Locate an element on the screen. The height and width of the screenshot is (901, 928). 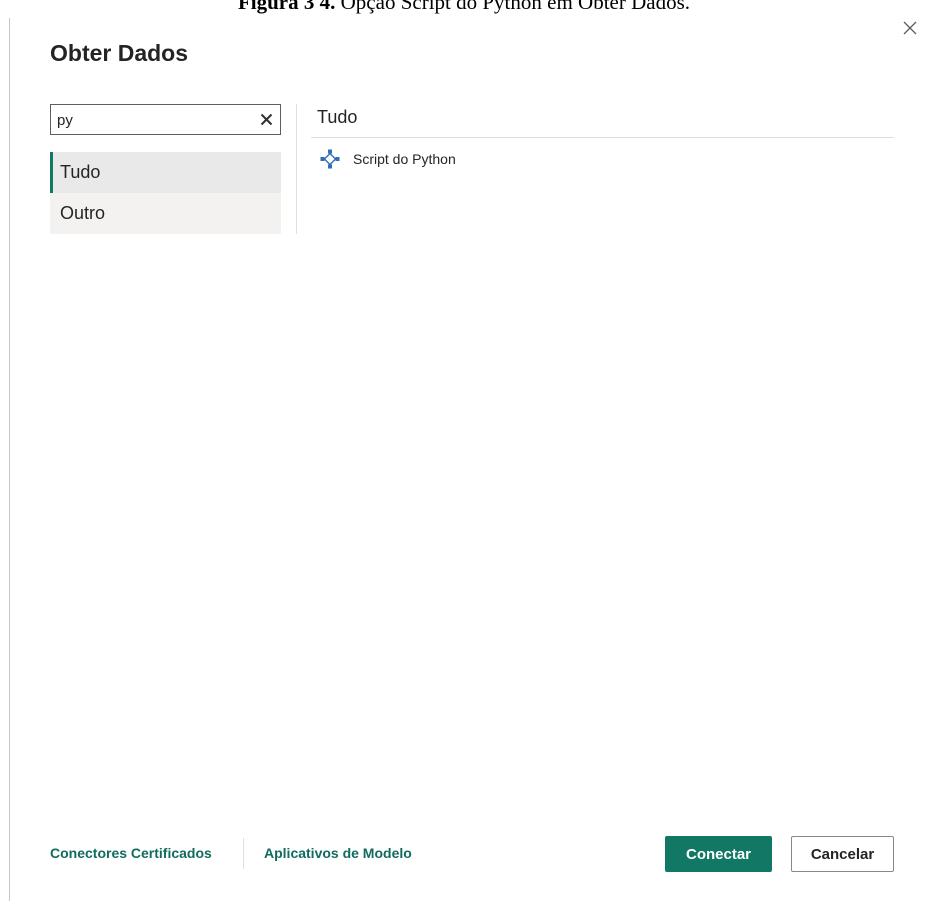
panel-divider is located at coordinates (296, 169).